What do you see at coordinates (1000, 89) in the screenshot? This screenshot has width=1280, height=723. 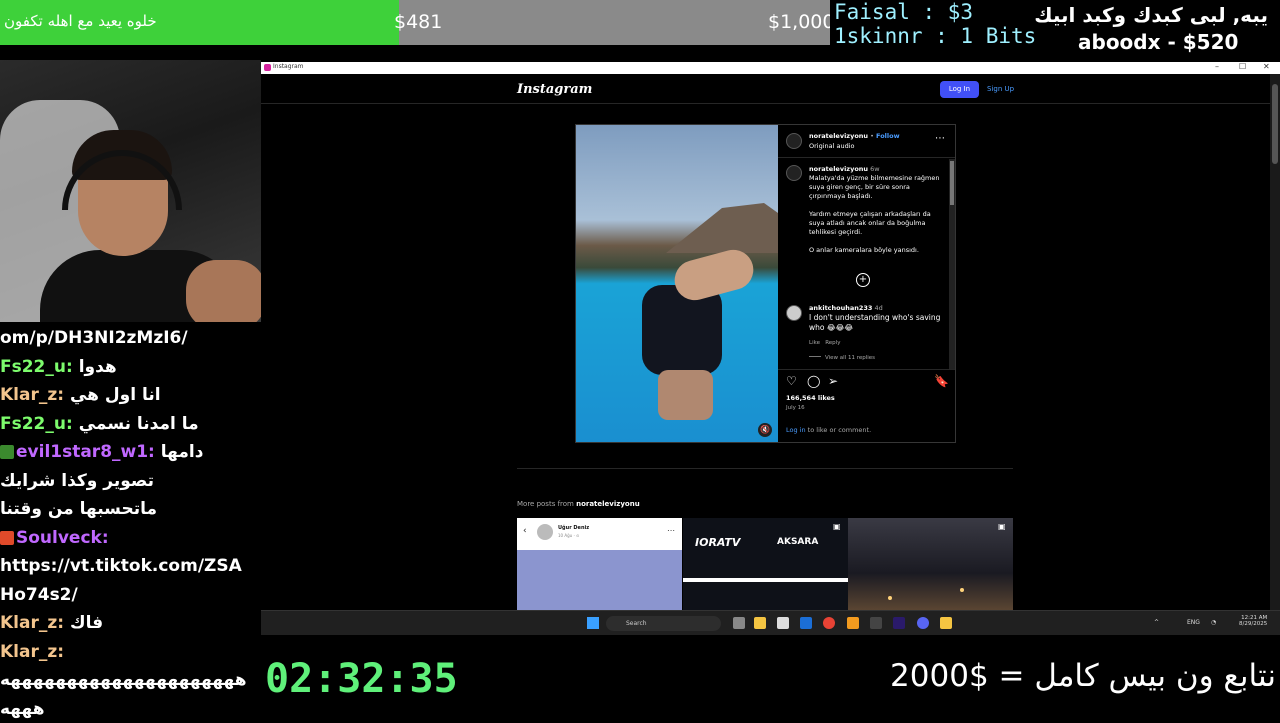 I see `signup-link: Sign Up` at bounding box center [1000, 89].